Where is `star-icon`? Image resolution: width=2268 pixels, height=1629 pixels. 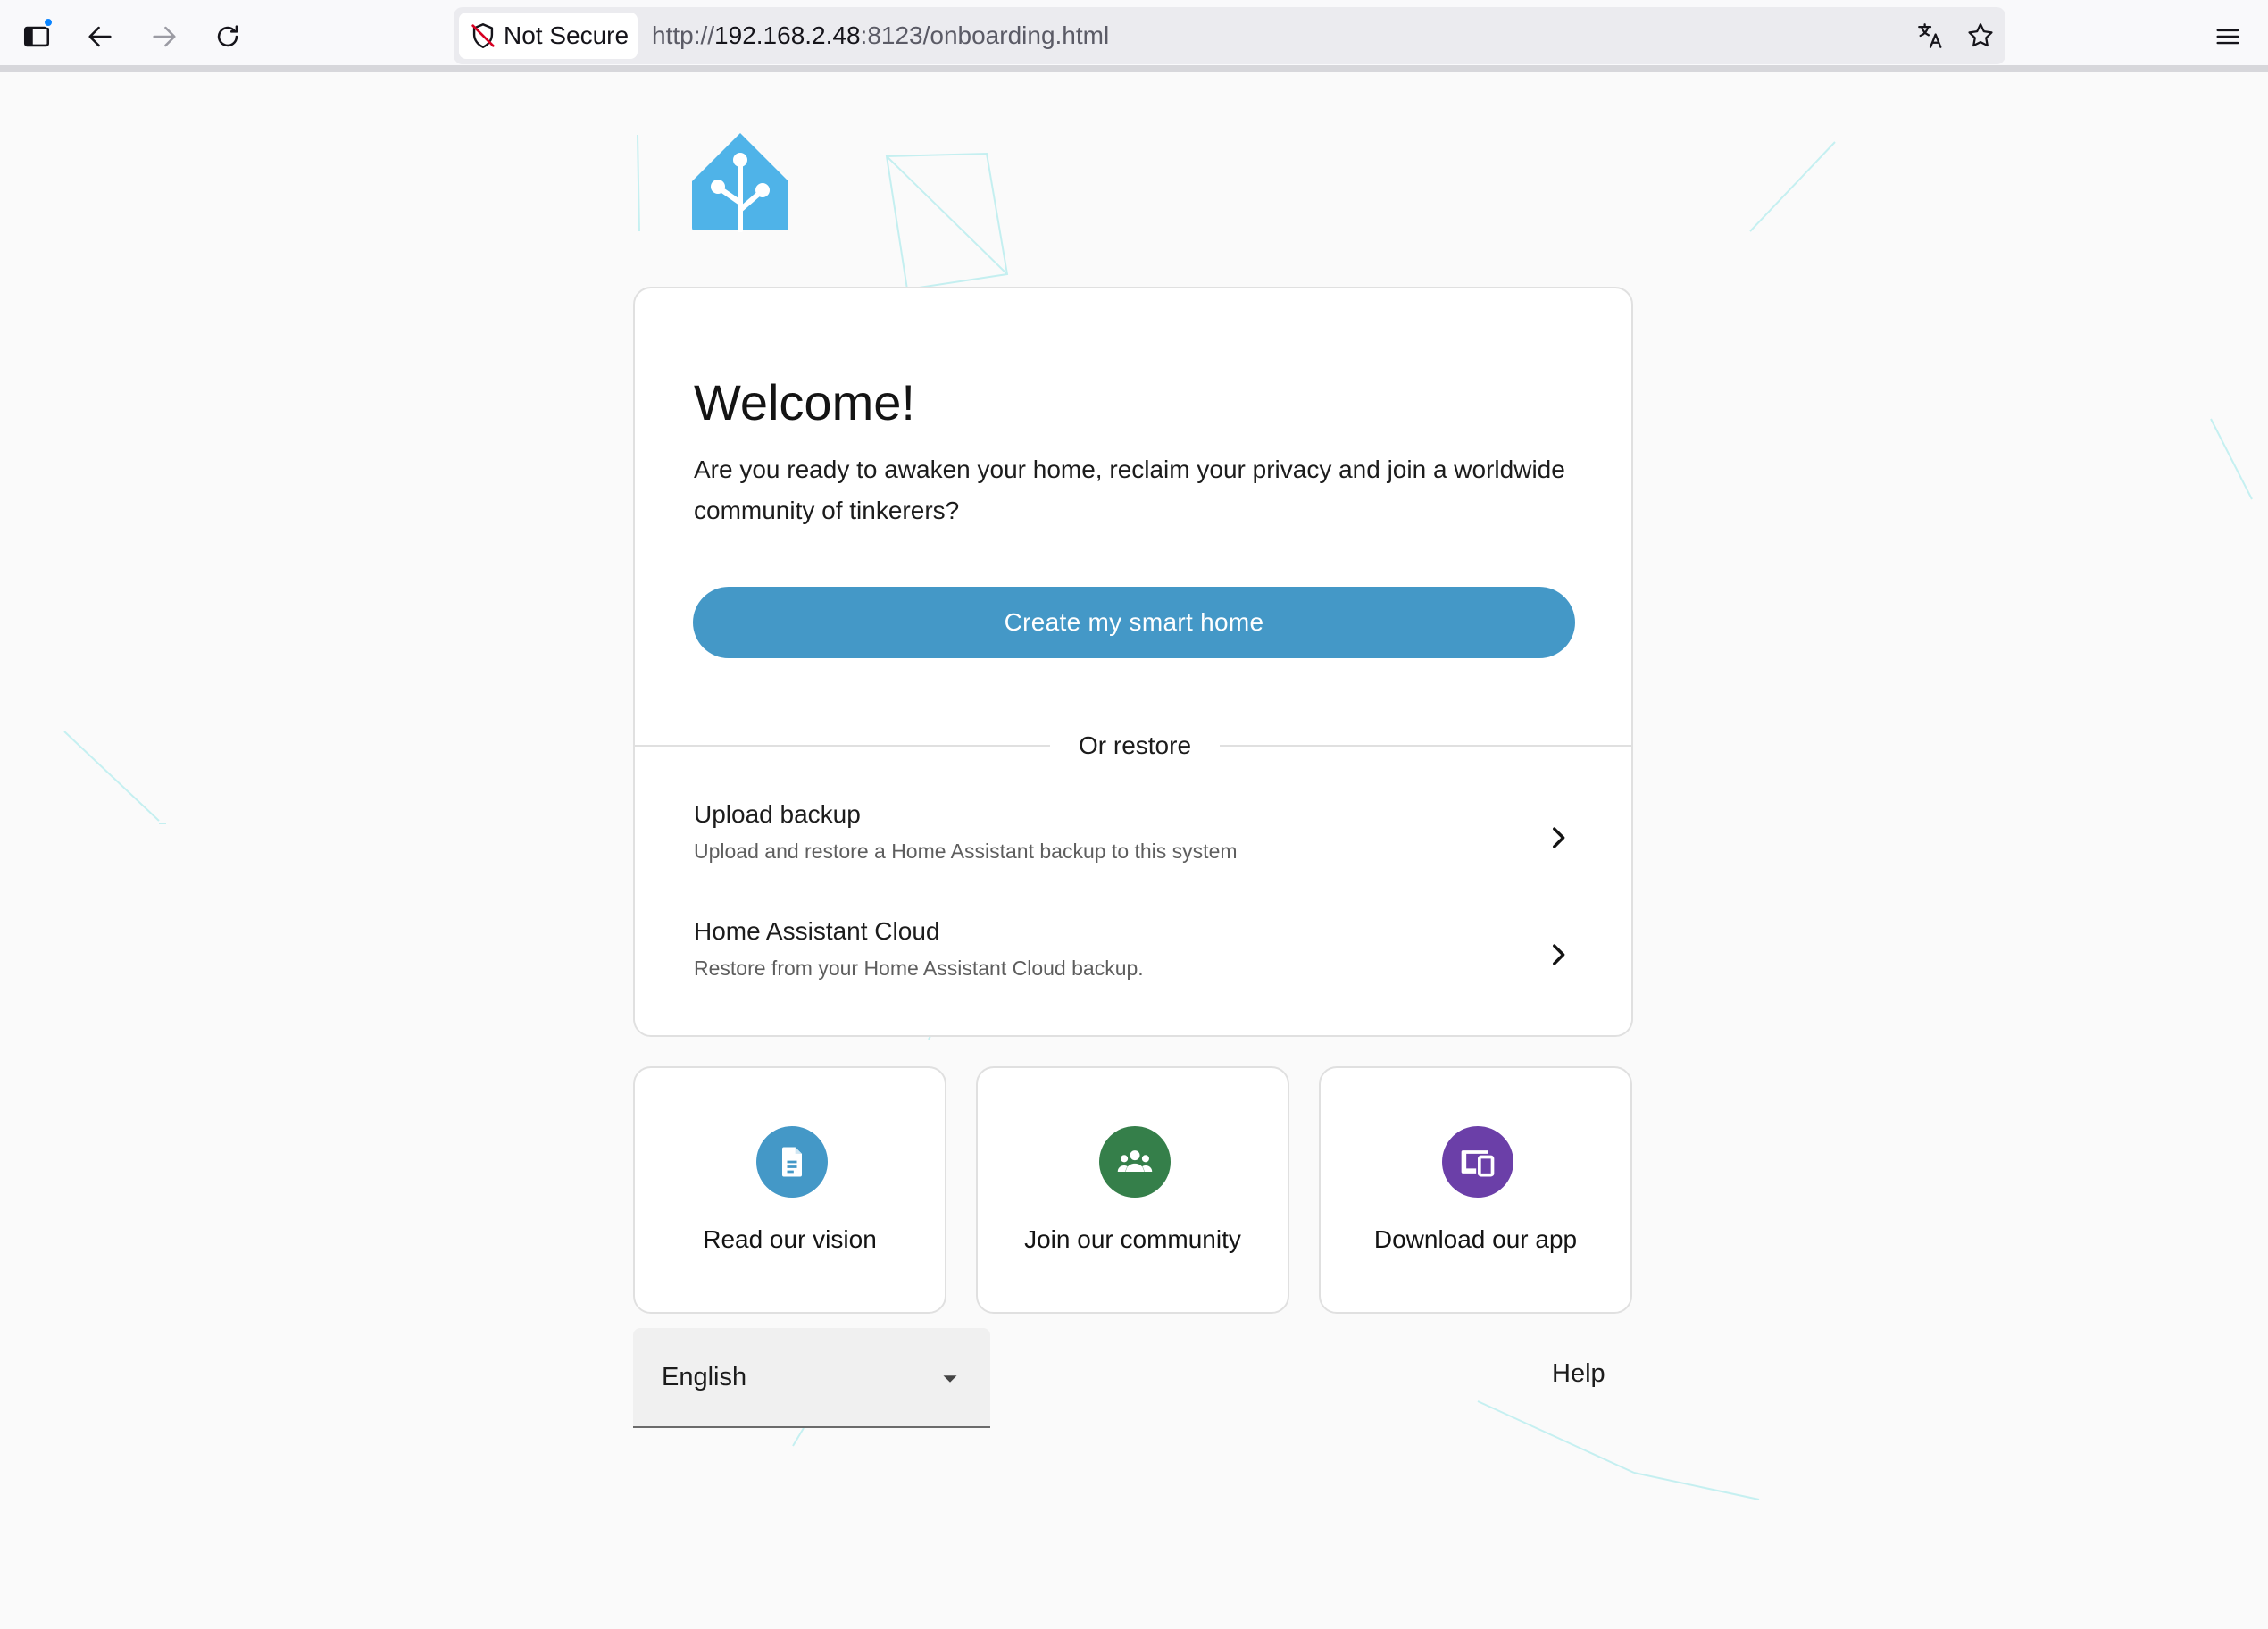
star-icon is located at coordinates (1980, 35).